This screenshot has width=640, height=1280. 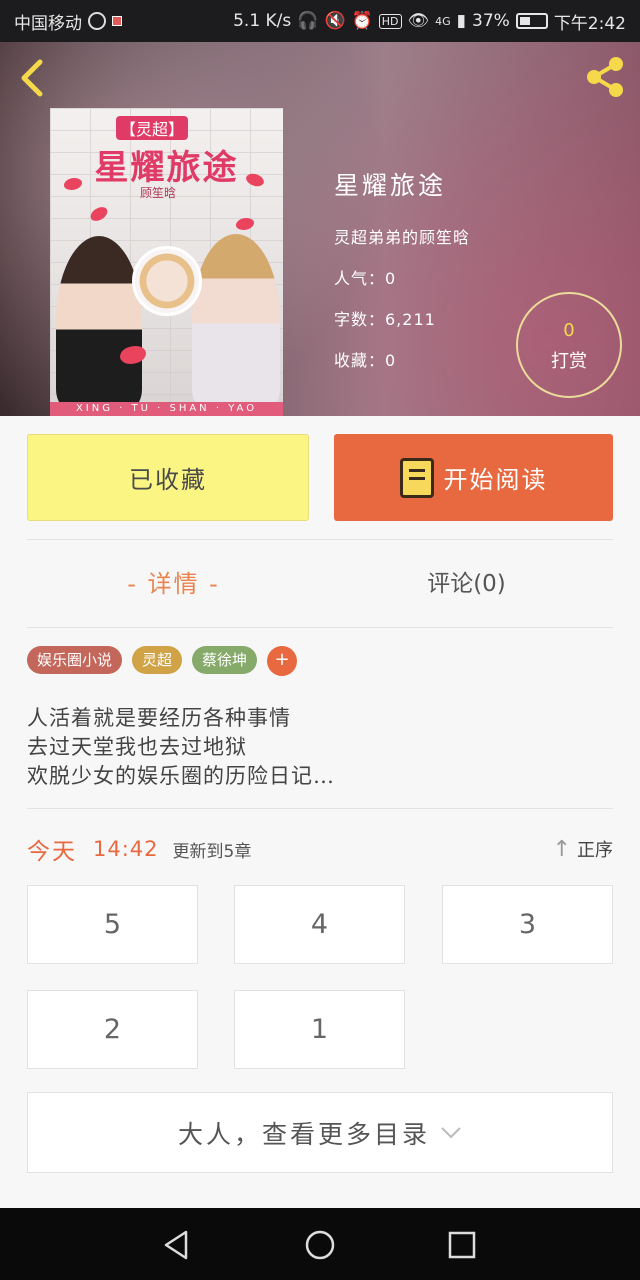 I want to click on headphone-icon: 🎧, so click(x=308, y=21).